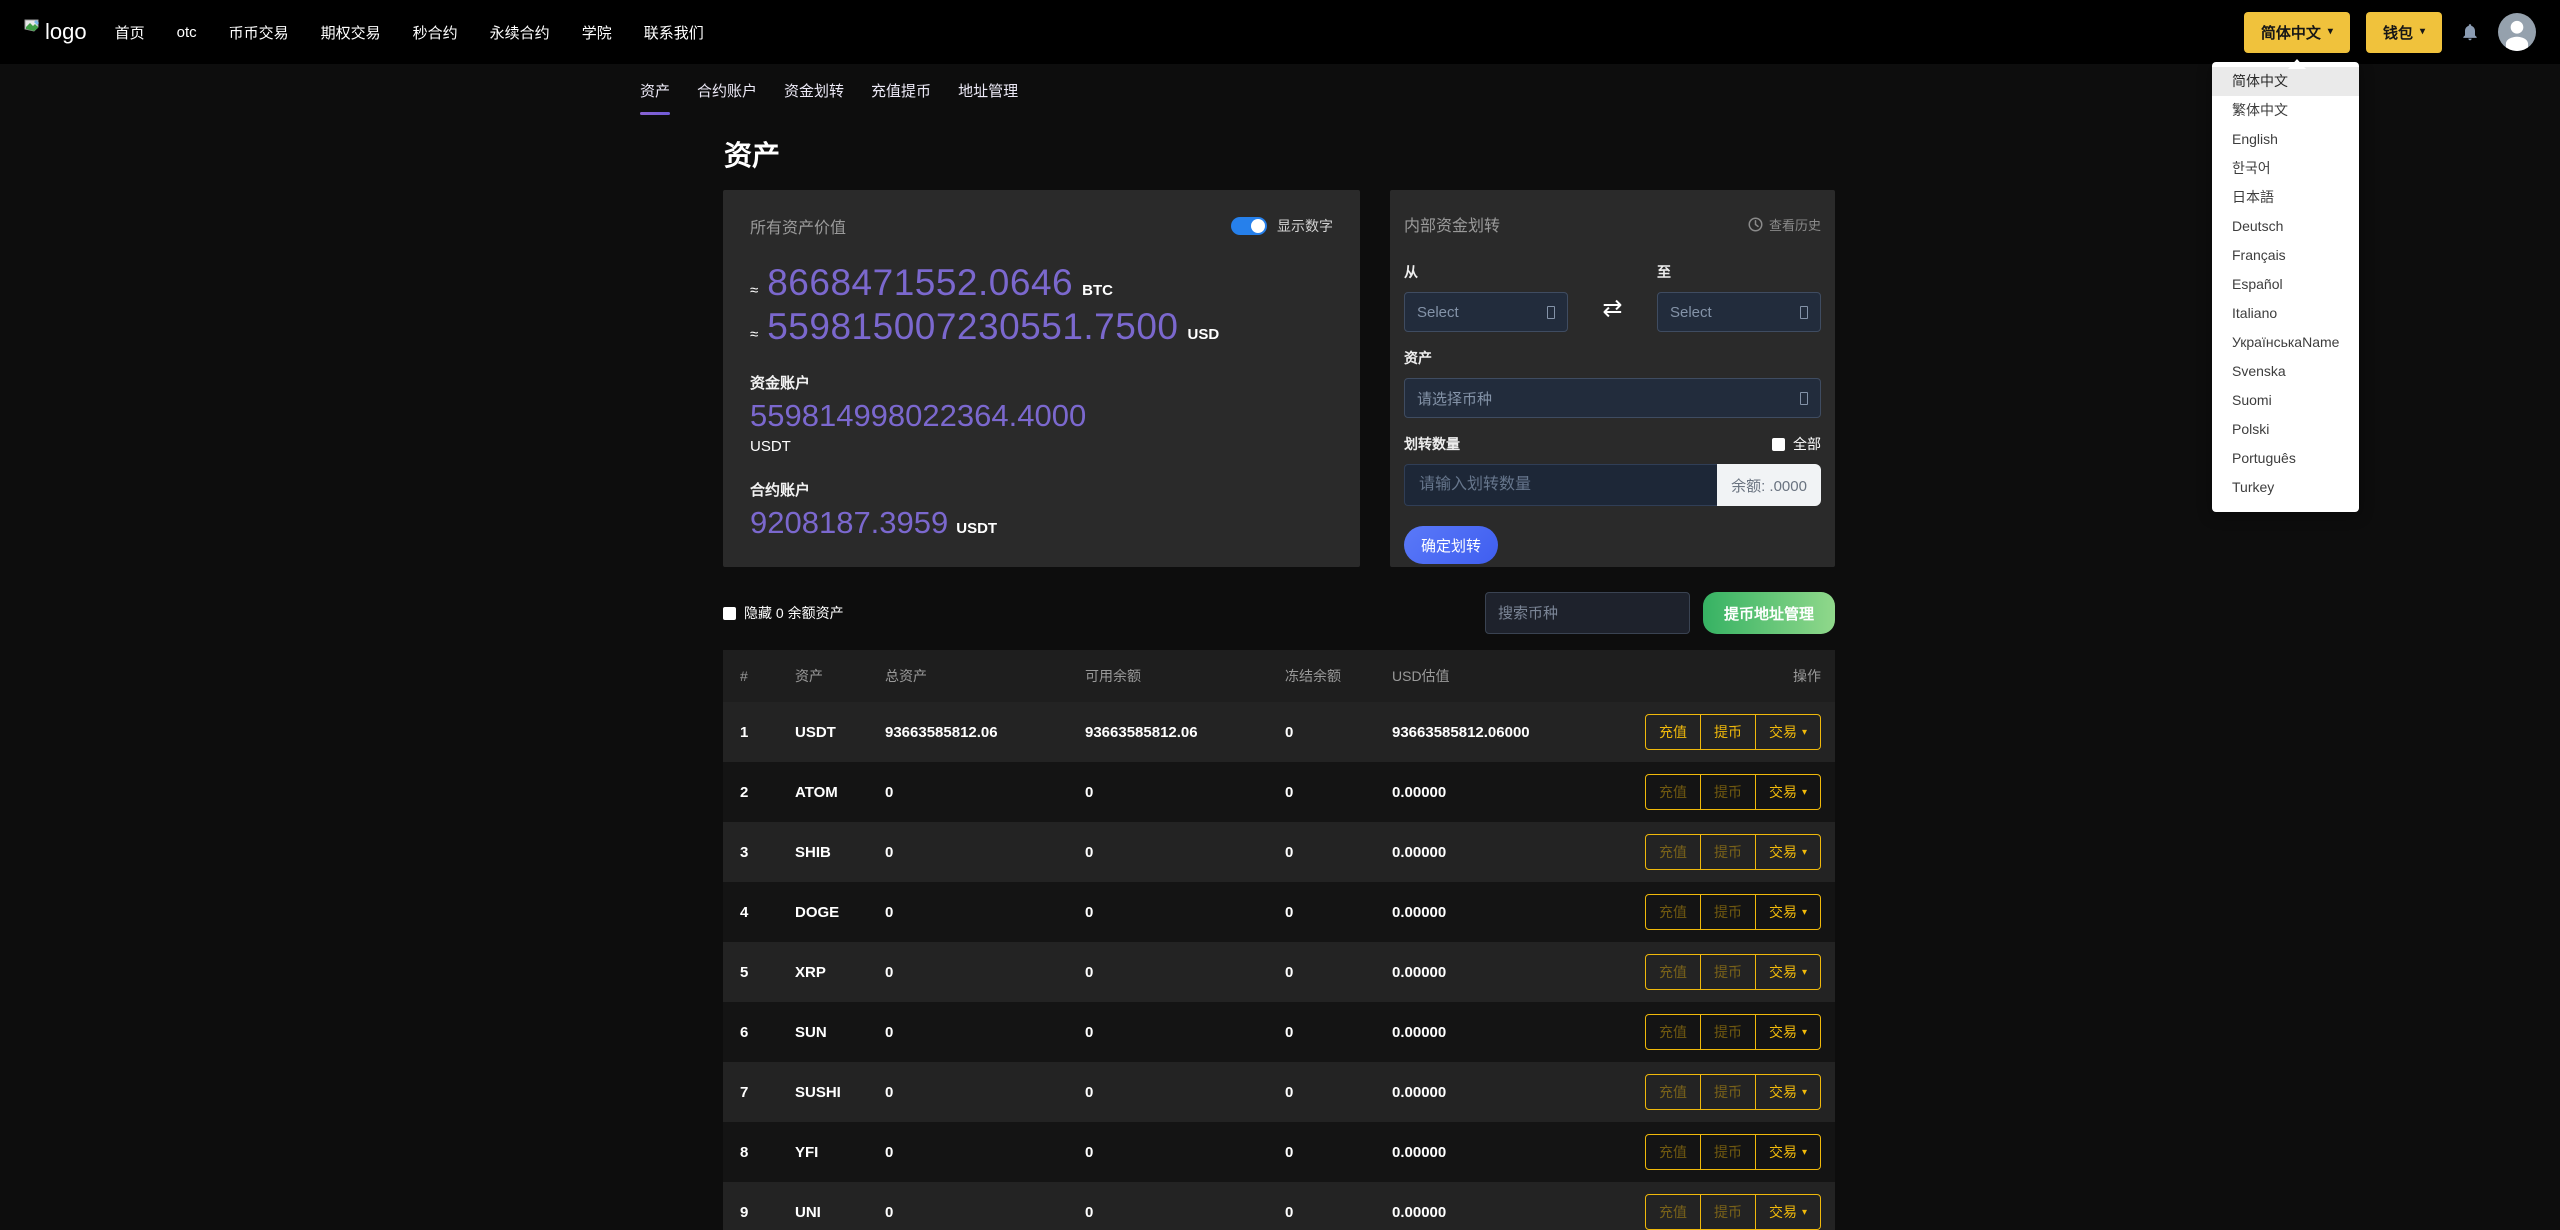 The width and height of the screenshot is (2560, 1230). What do you see at coordinates (1089, 1092) in the screenshot?
I see `available-balance: 0` at bounding box center [1089, 1092].